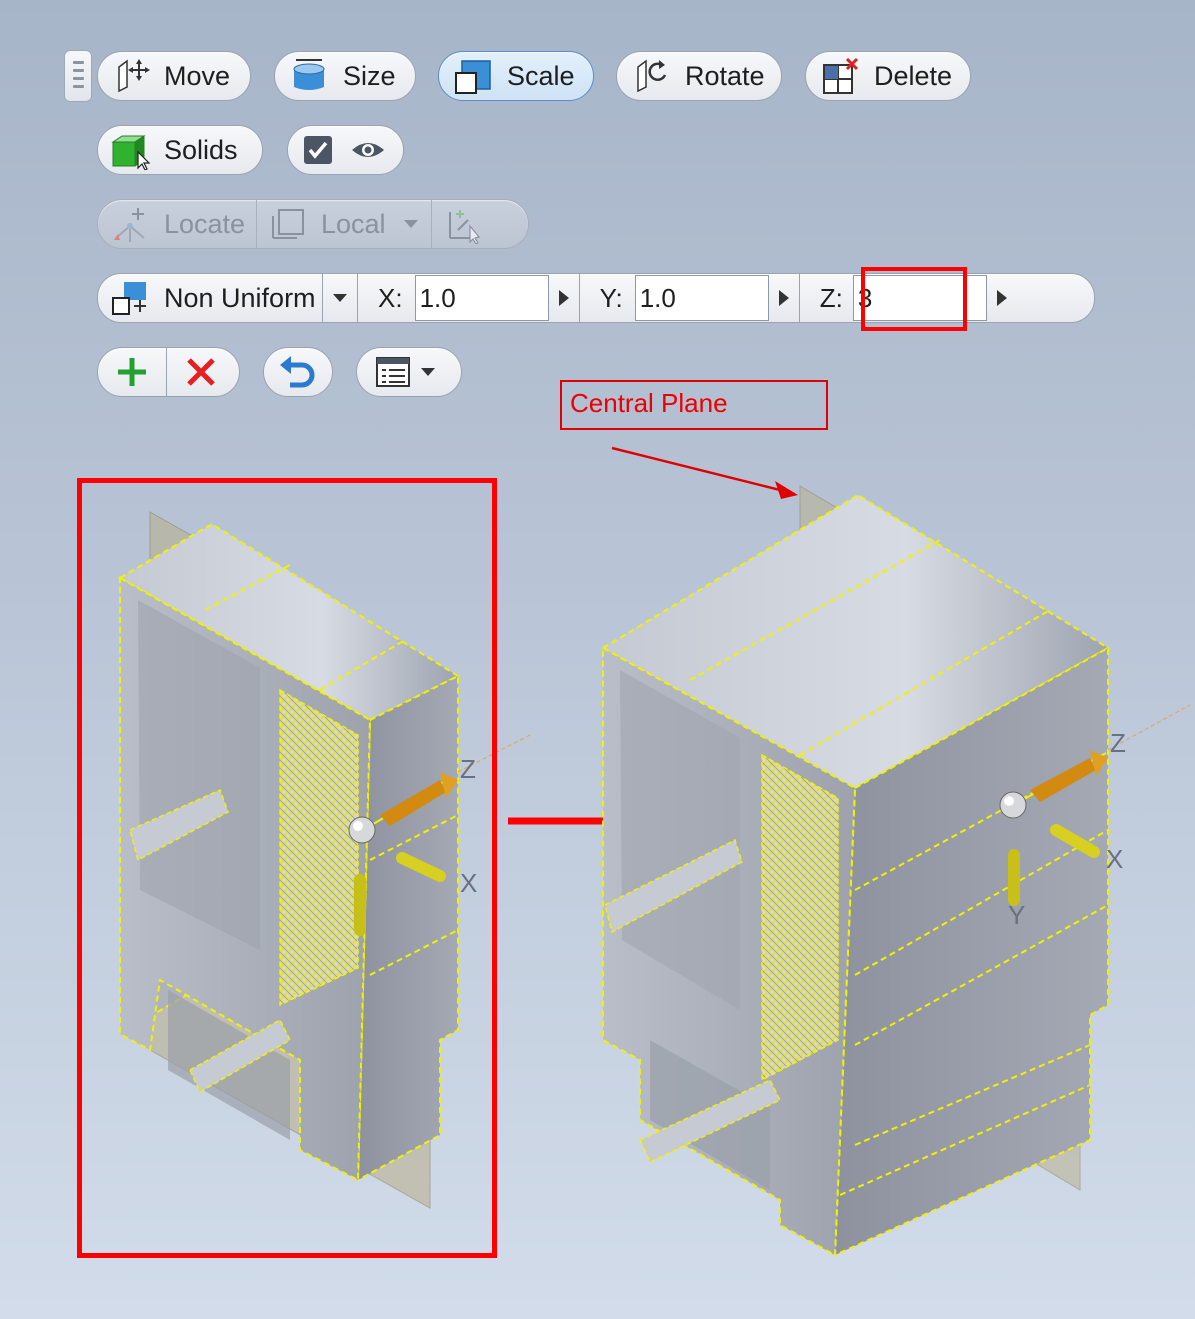 The image size is (1195, 1319). What do you see at coordinates (1114, 859) in the screenshot?
I see `right-x-axis-label: X` at bounding box center [1114, 859].